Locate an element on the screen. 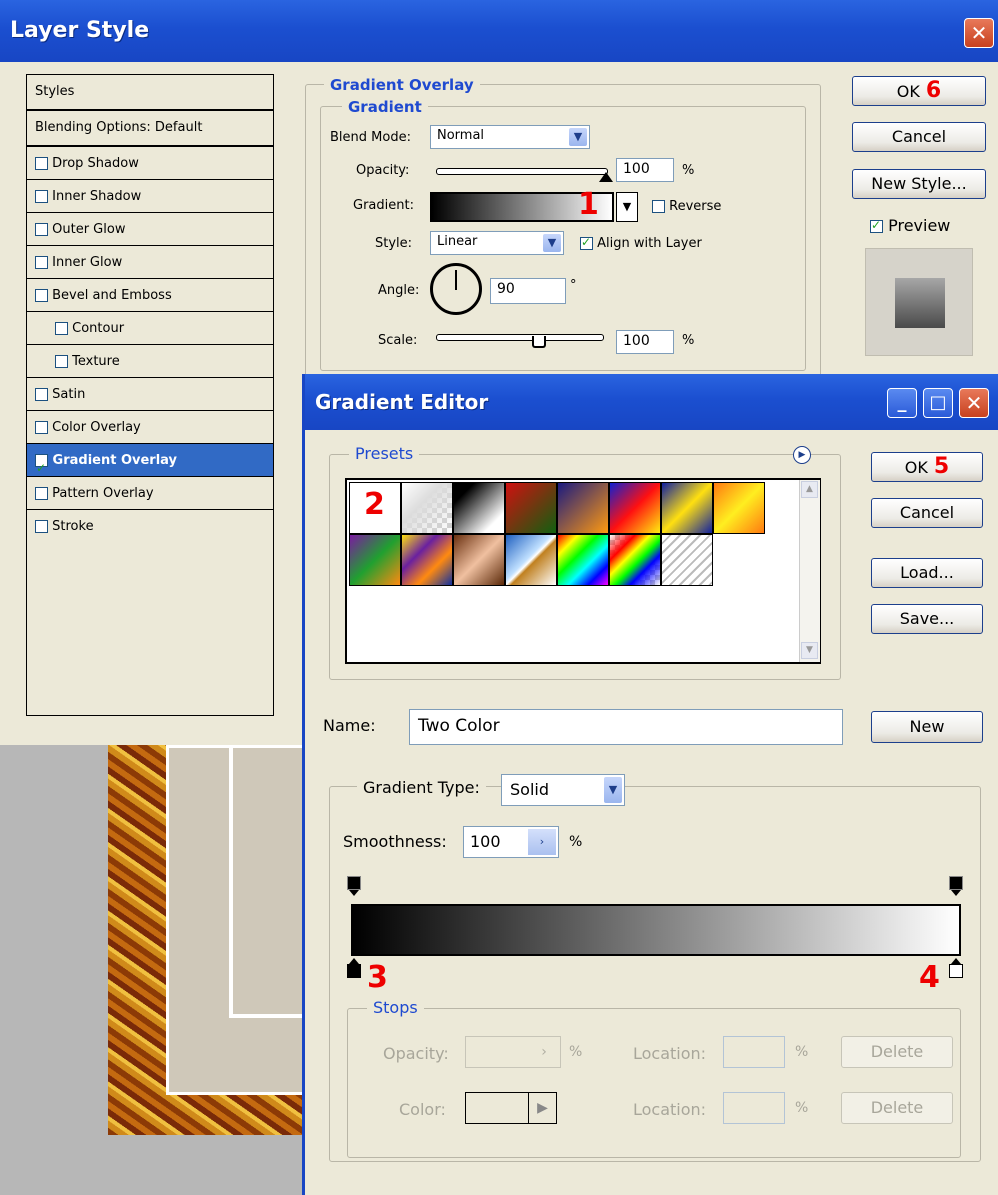 The height and width of the screenshot is (1195, 998). align-with-layer-label: Align with Layer is located at coordinates (649, 243).